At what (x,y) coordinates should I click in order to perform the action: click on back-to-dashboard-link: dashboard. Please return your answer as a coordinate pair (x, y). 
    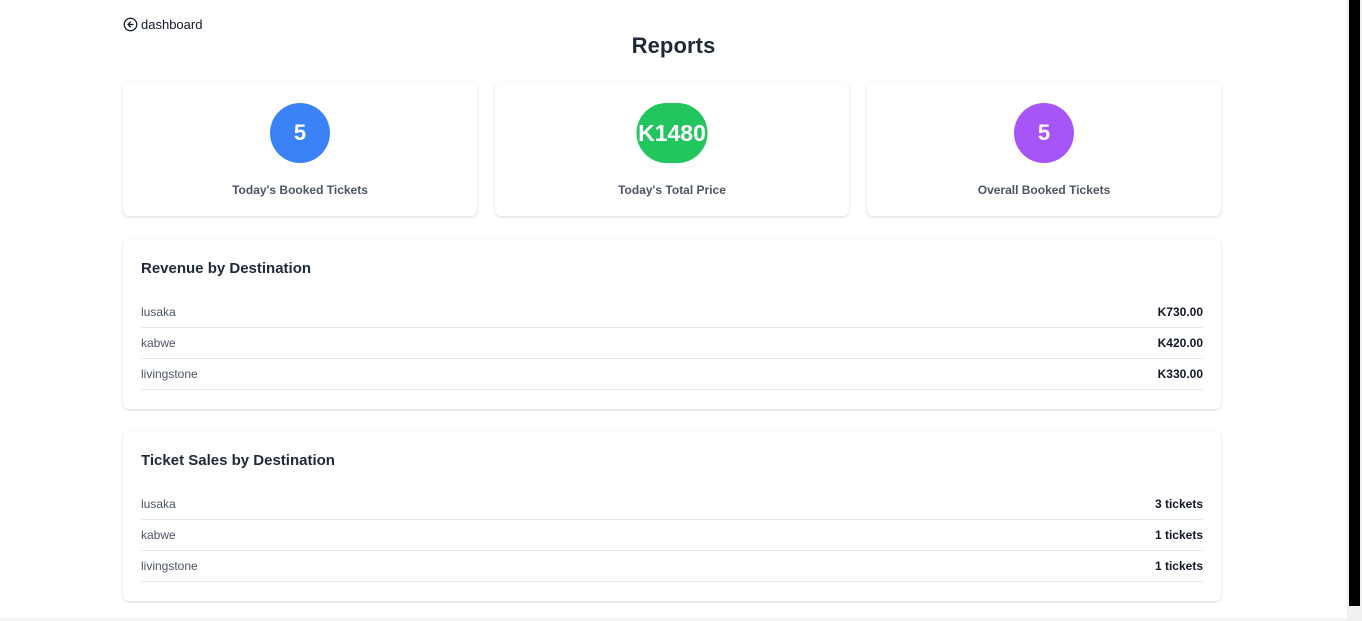
    Looking at the image, I should click on (162, 24).